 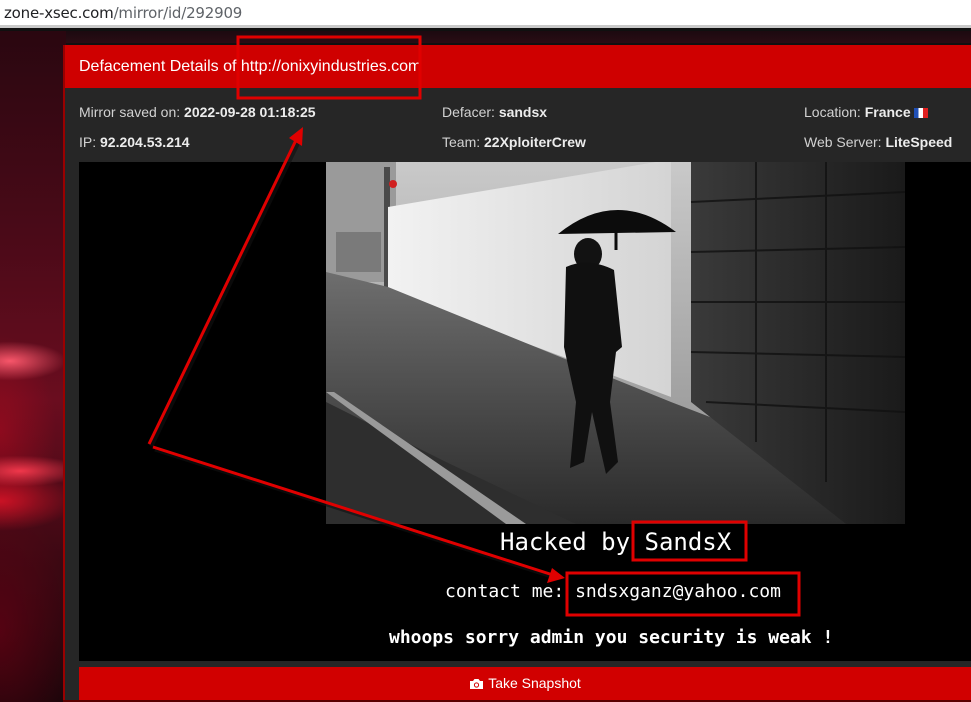 What do you see at coordinates (688, 542) in the screenshot?
I see `hacker-name: SandsX` at bounding box center [688, 542].